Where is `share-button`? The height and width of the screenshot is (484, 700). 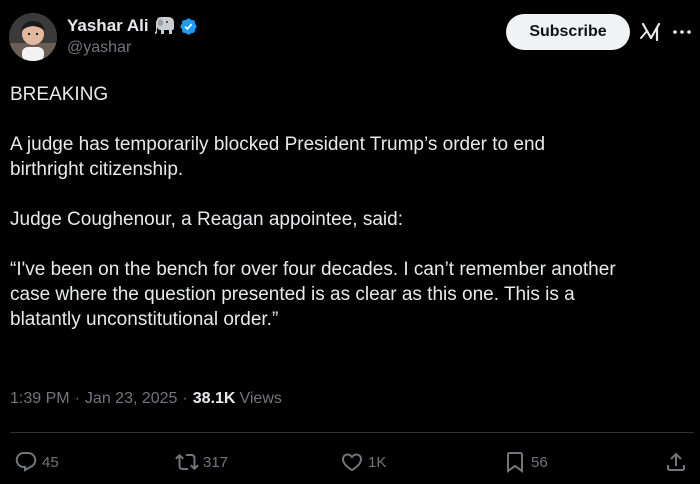
share-button is located at coordinates (678, 462).